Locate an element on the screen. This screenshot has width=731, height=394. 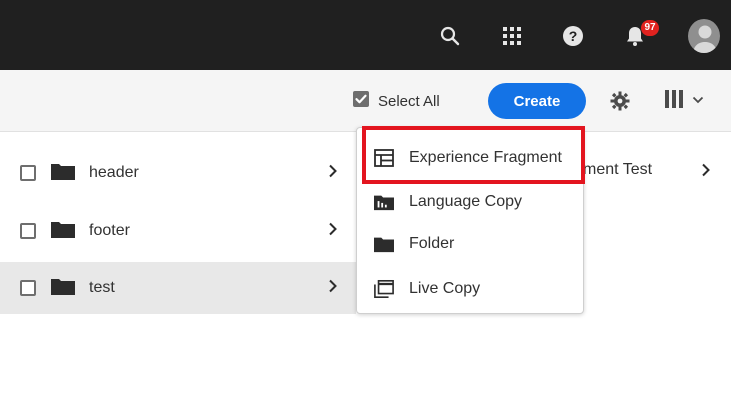
list-item-footer: footer is located at coordinates (178, 231).